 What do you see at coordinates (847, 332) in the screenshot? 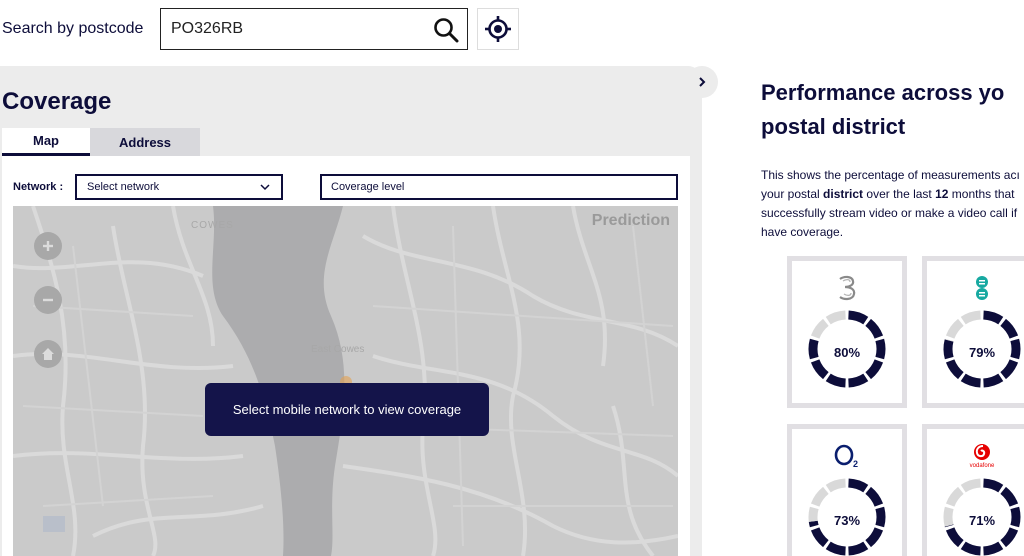
I see `operator-card-three: 80%` at bounding box center [847, 332].